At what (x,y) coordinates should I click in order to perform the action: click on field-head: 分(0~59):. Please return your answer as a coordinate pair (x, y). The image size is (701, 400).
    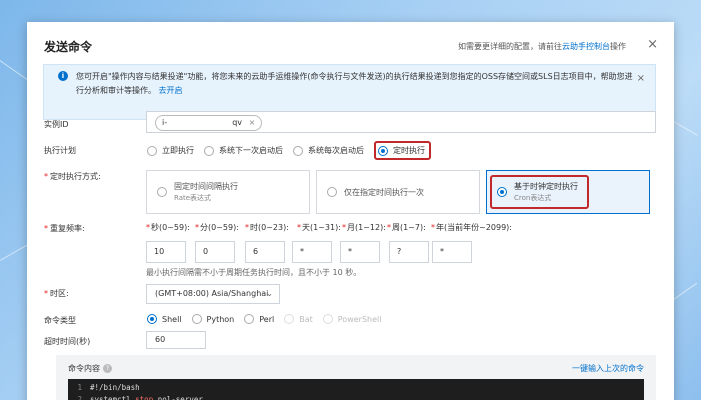
    Looking at the image, I should click on (219, 227).